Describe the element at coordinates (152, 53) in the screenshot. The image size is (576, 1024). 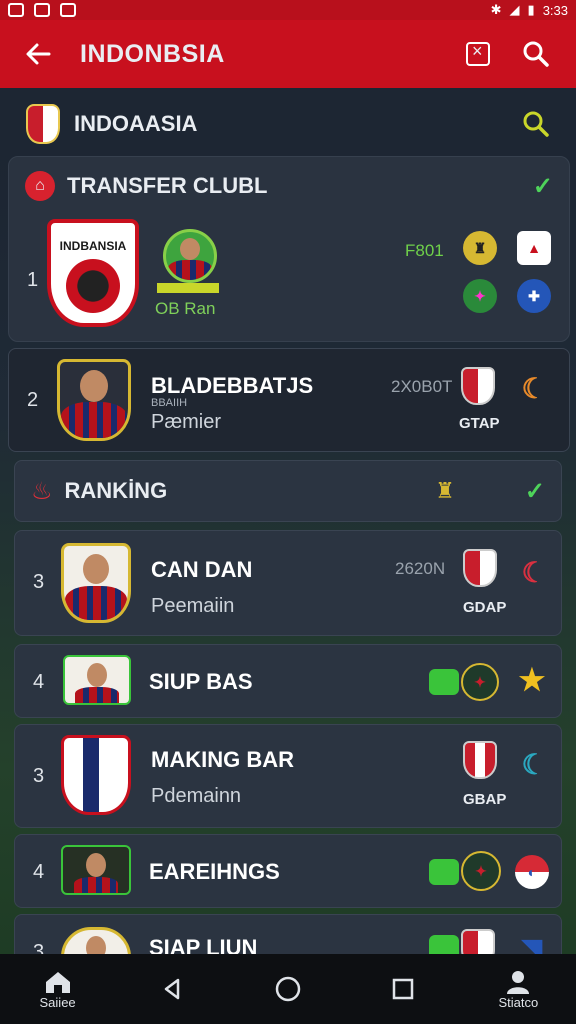
I see `page-title: INDONBSIA` at that location.